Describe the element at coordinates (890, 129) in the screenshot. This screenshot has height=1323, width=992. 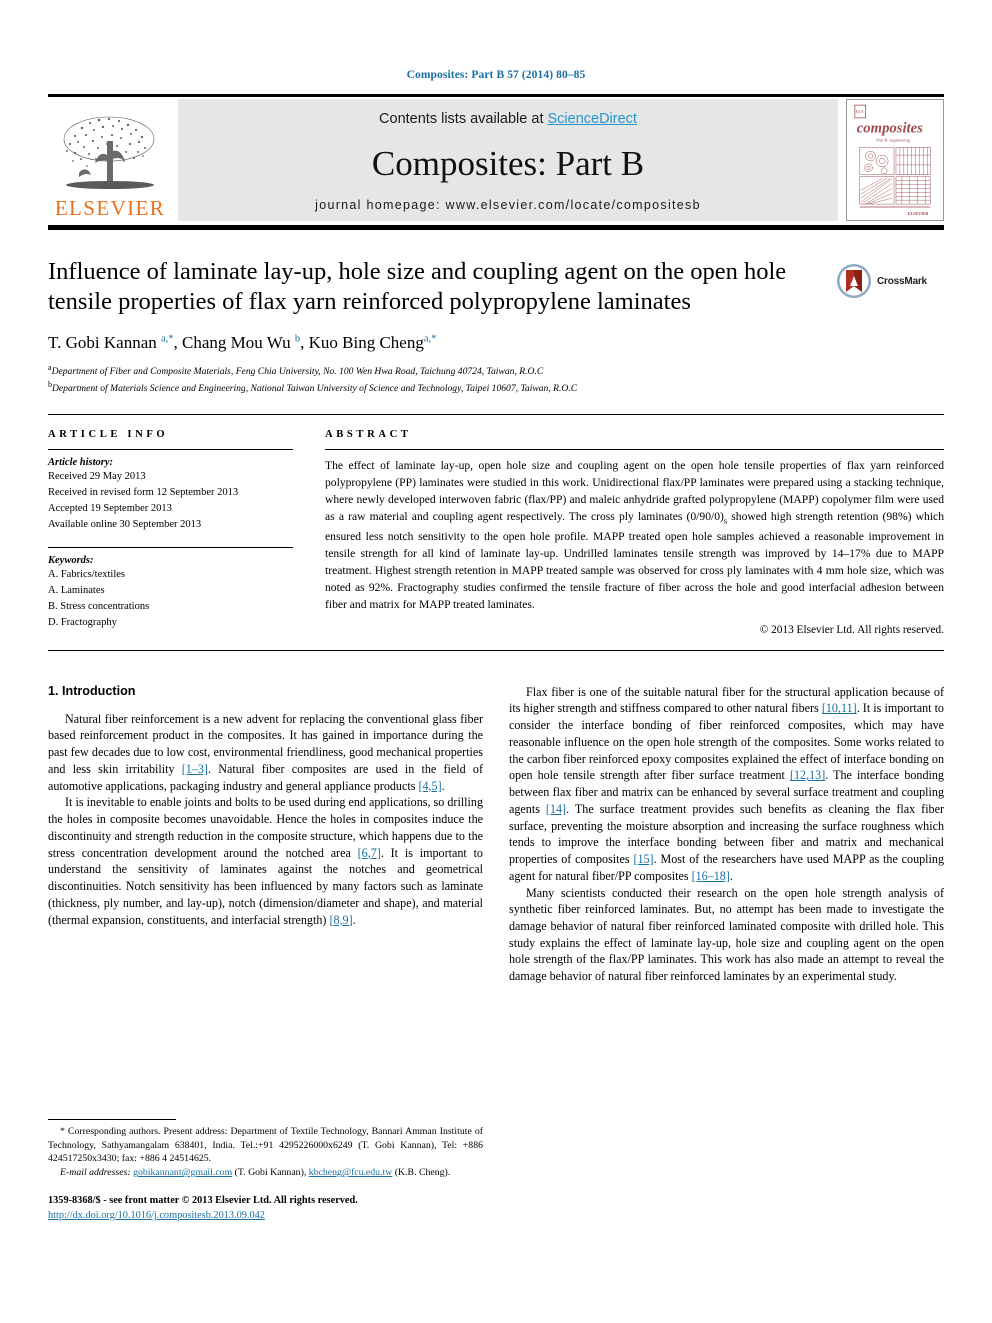
I see `svg-text: composites` at that location.